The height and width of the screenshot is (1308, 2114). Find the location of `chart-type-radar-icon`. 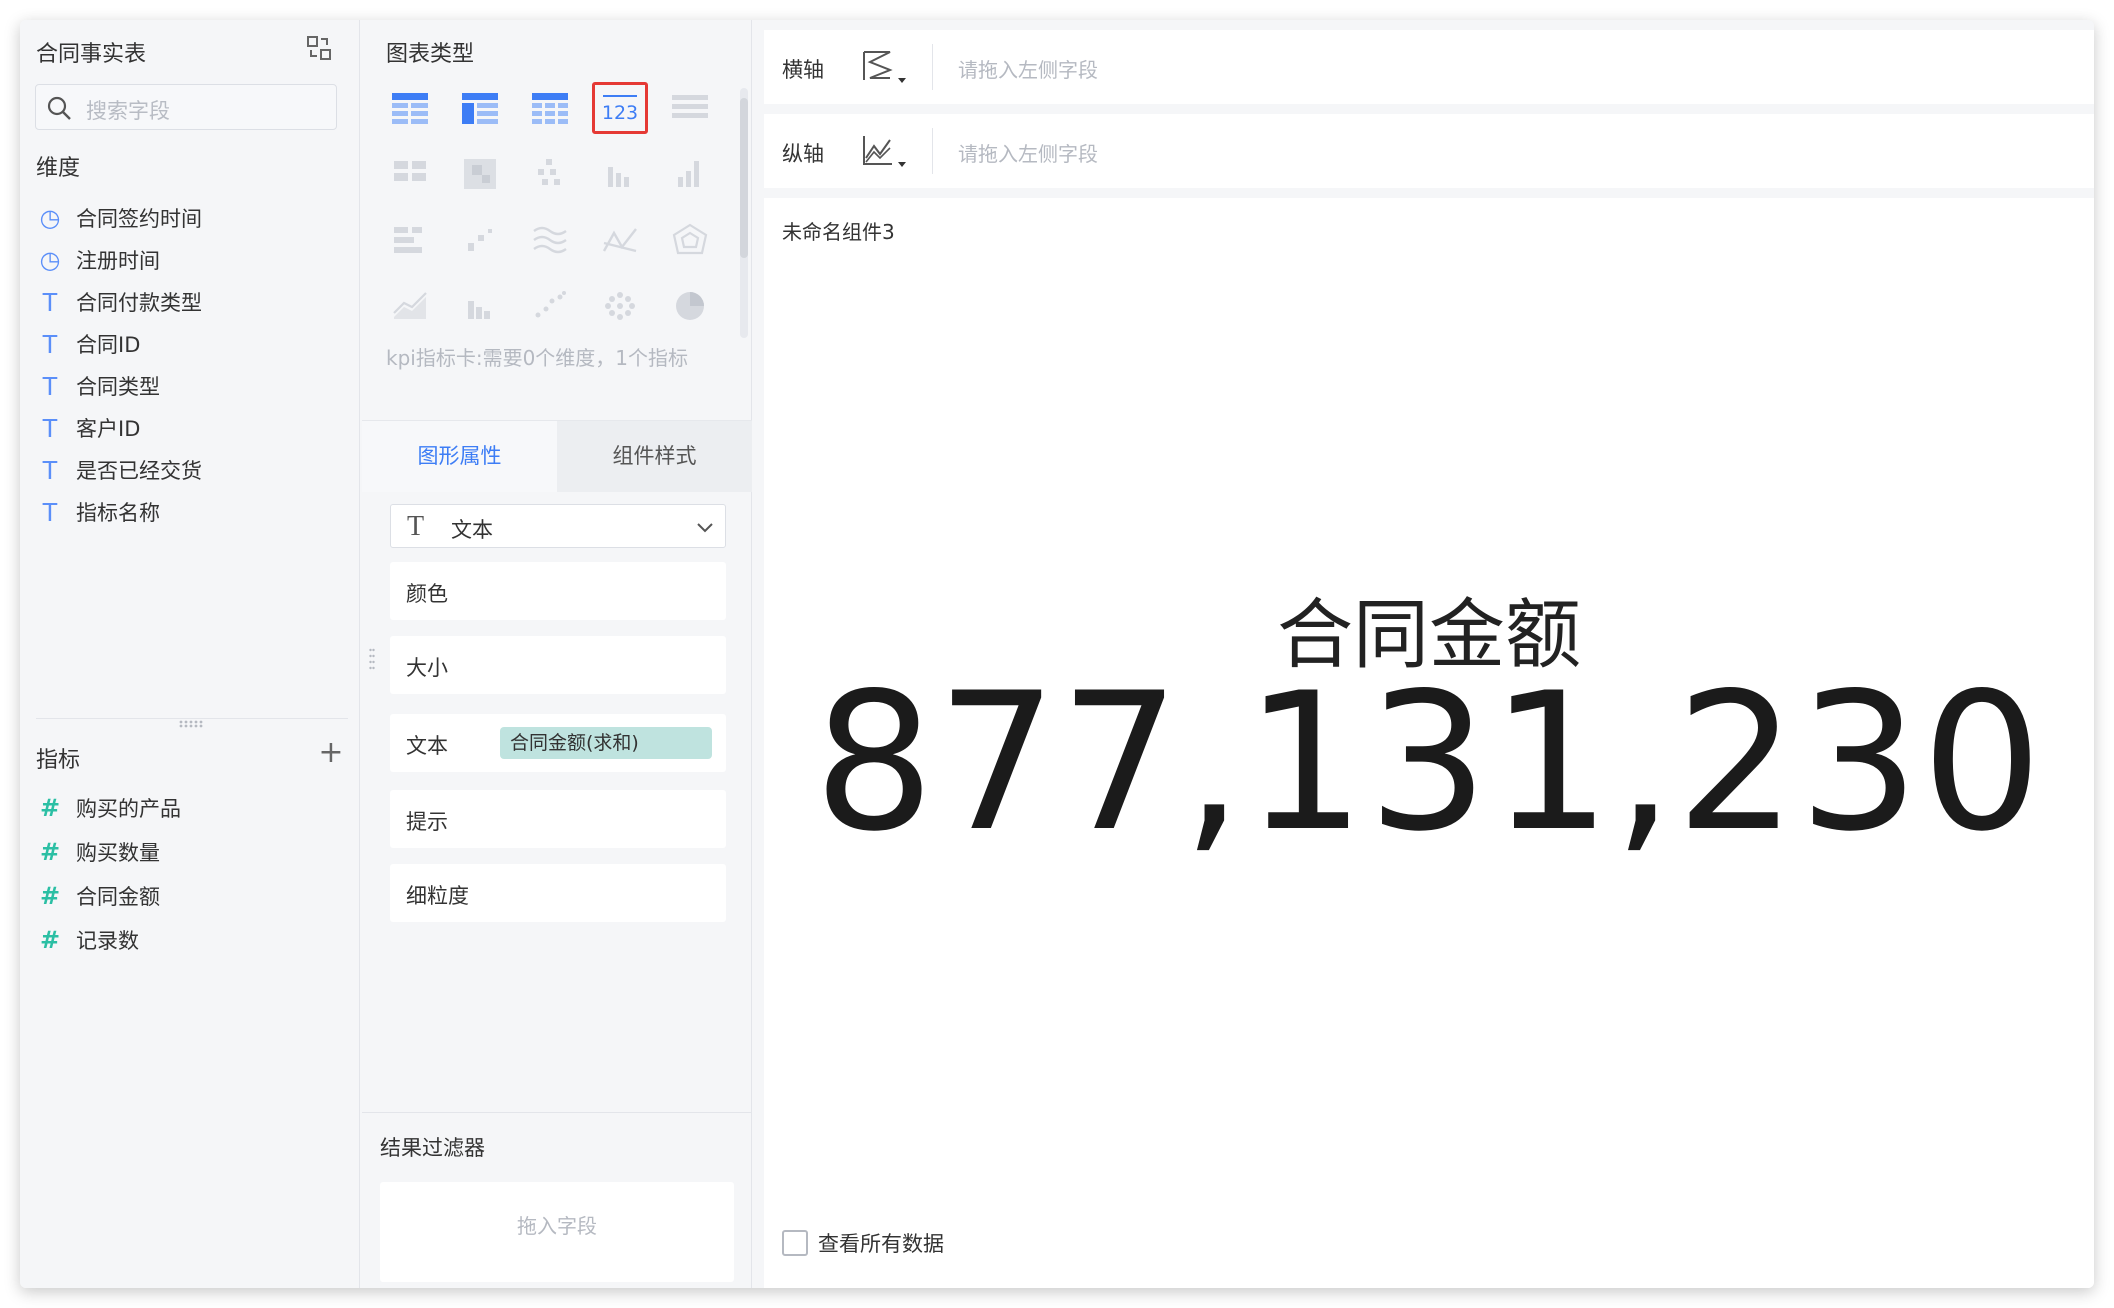

chart-type-radar-icon is located at coordinates (690, 240).